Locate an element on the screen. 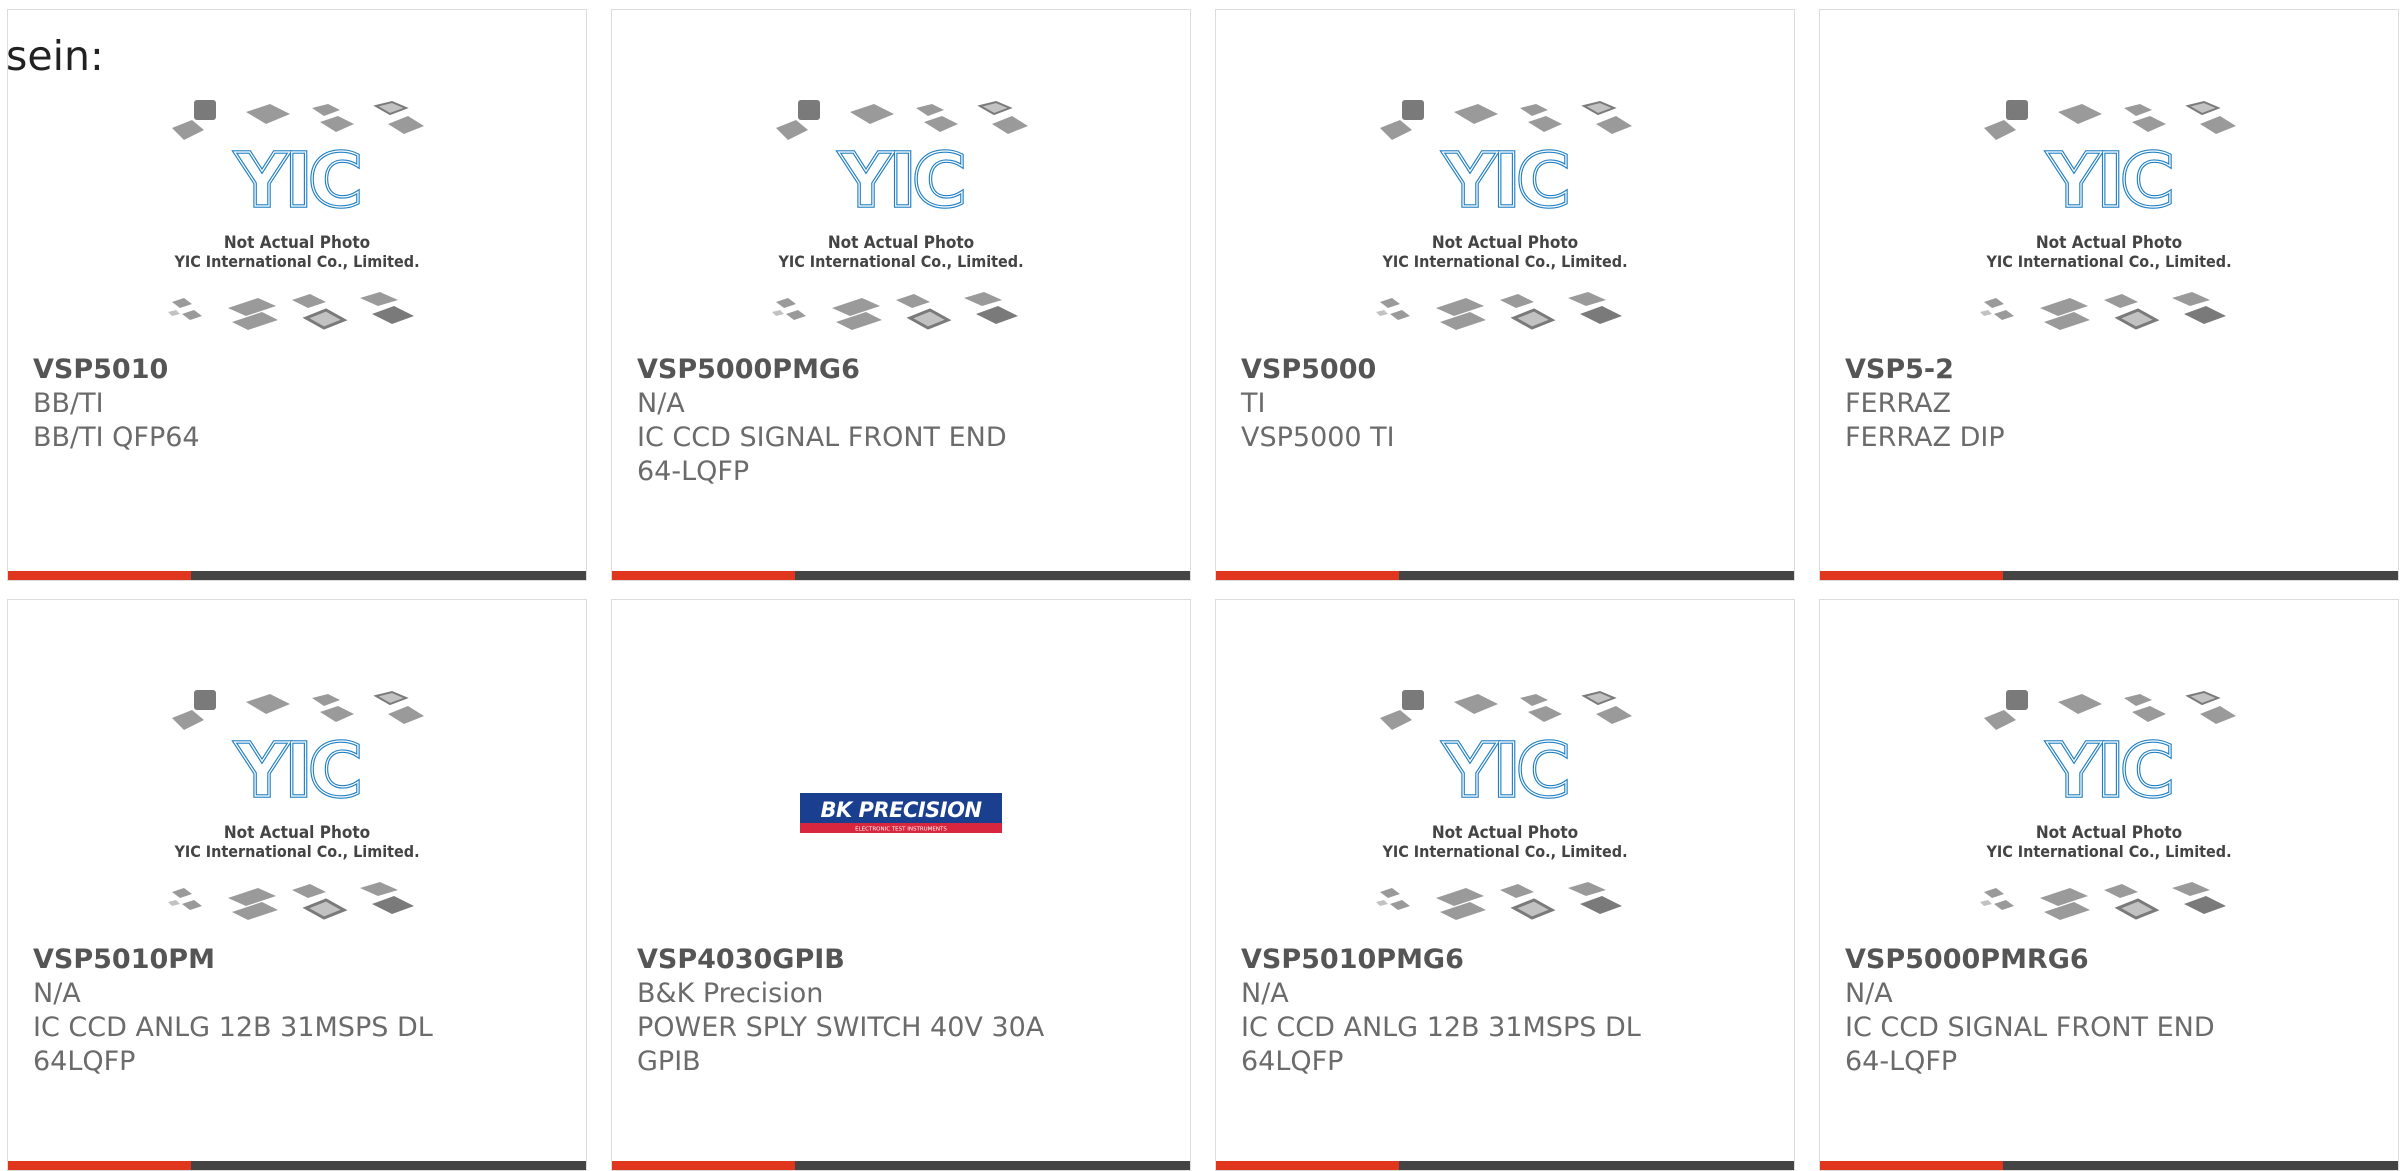  description: POWER SPLY SWITCH 40V 30A GPIB is located at coordinates (841, 1044).